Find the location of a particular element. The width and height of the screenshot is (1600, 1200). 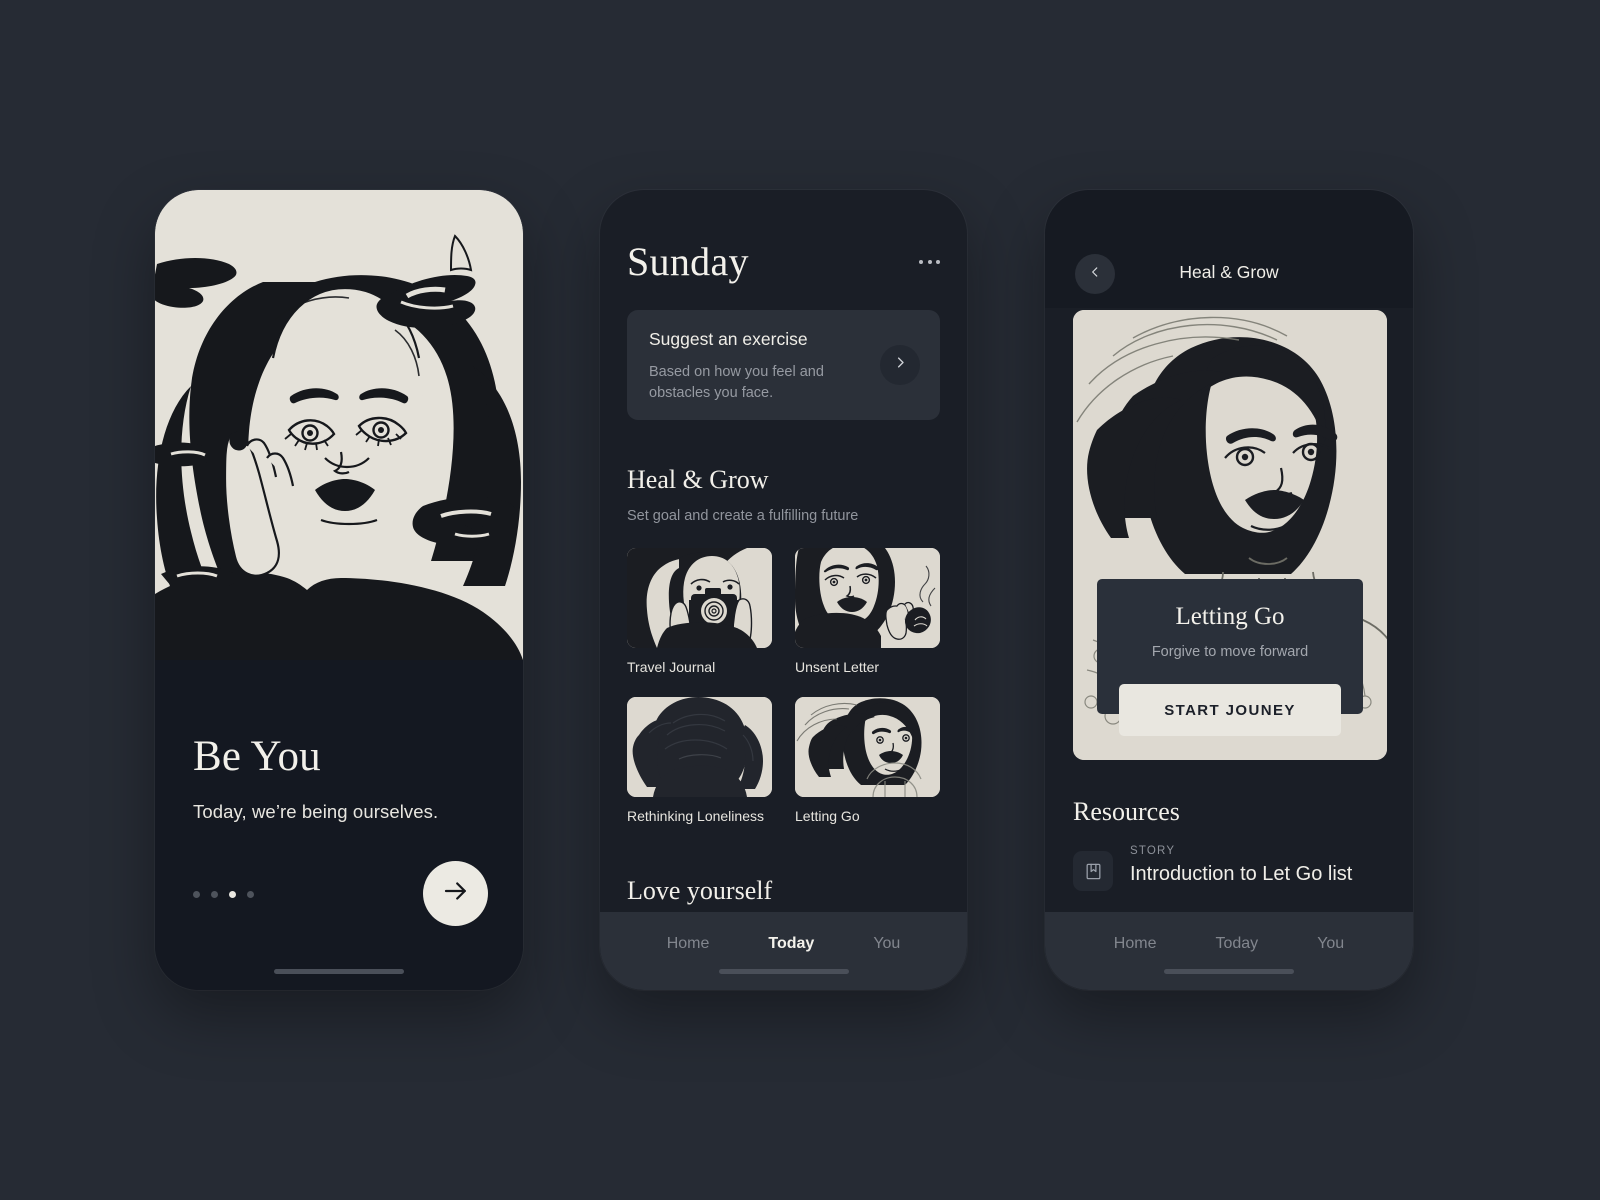

arrow-right-icon is located at coordinates (456, 893).